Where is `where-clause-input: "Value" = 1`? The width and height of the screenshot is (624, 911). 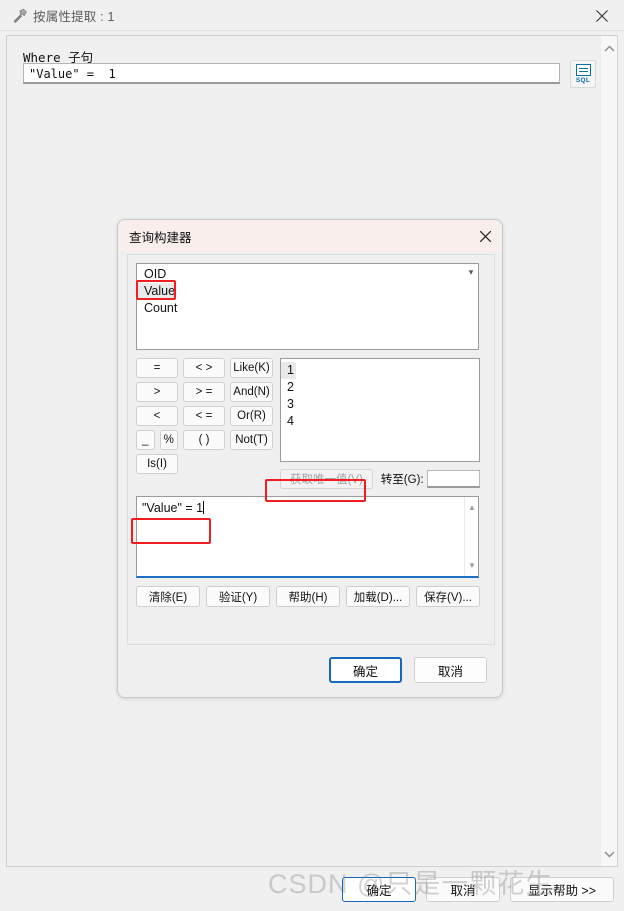 where-clause-input: "Value" = 1 is located at coordinates (291, 73).